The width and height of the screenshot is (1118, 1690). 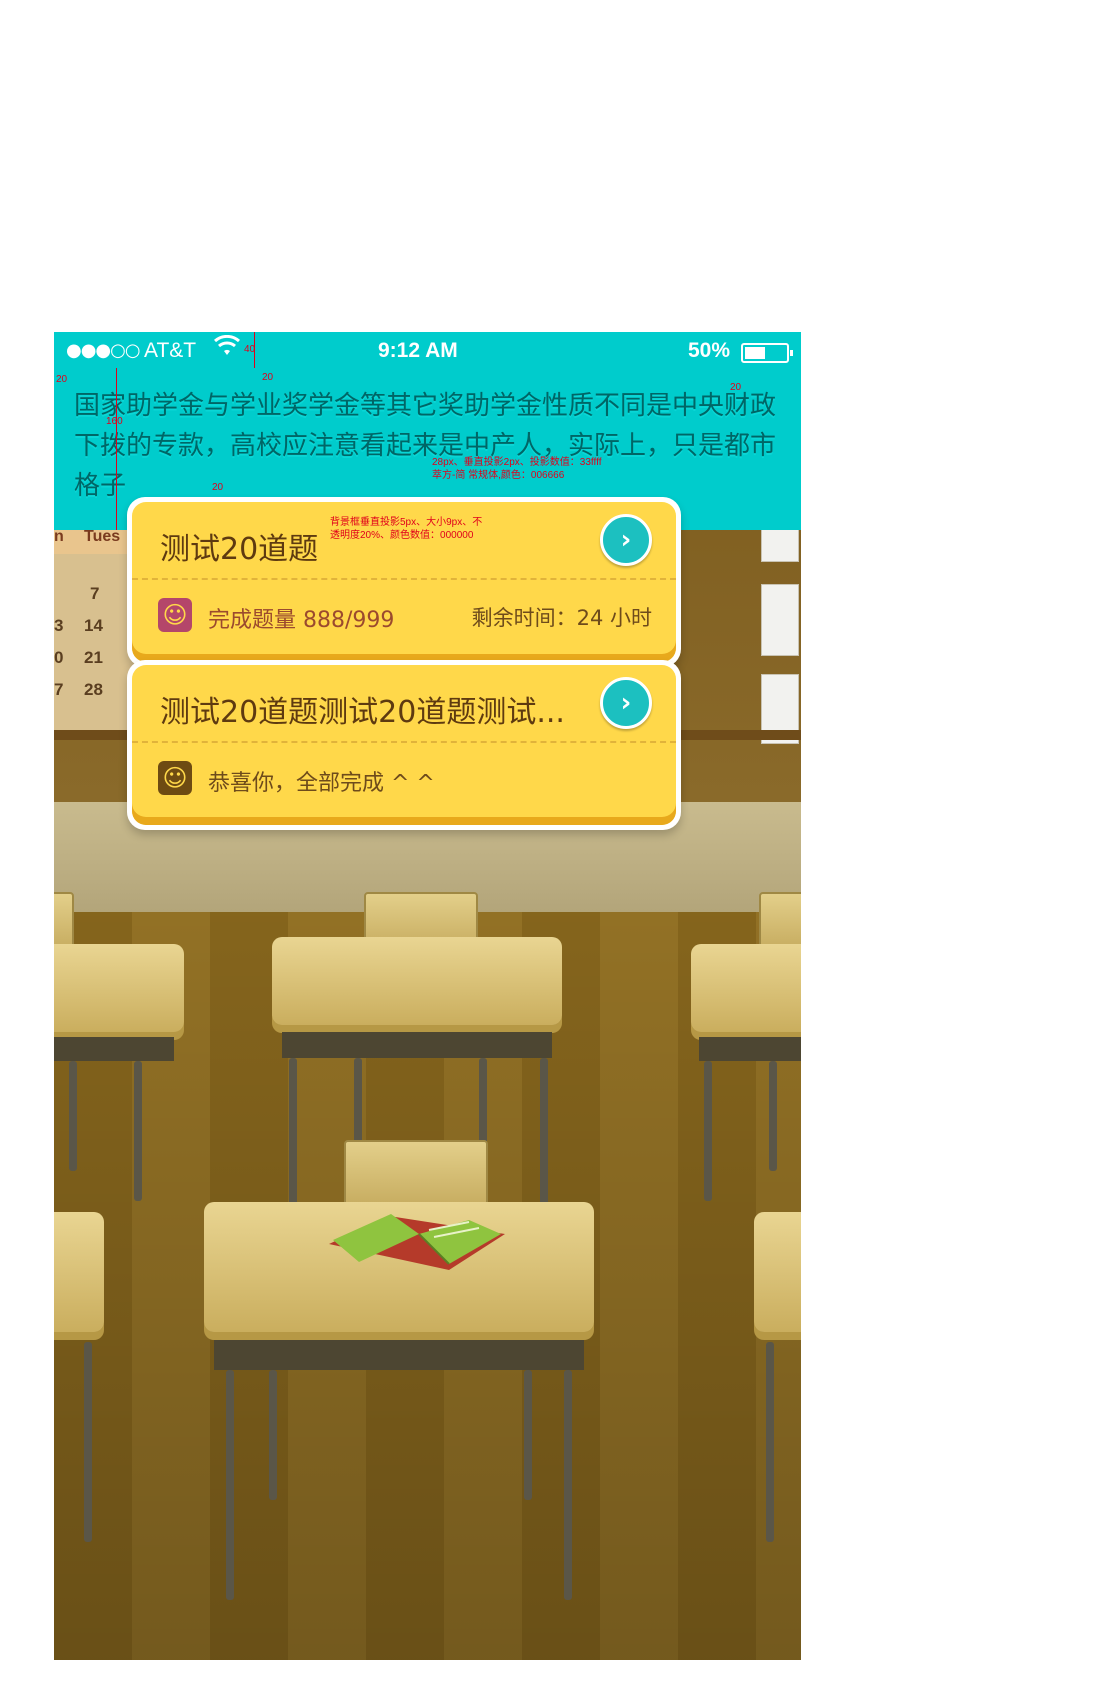 I want to click on calendar-number: 3, so click(x=59, y=625).